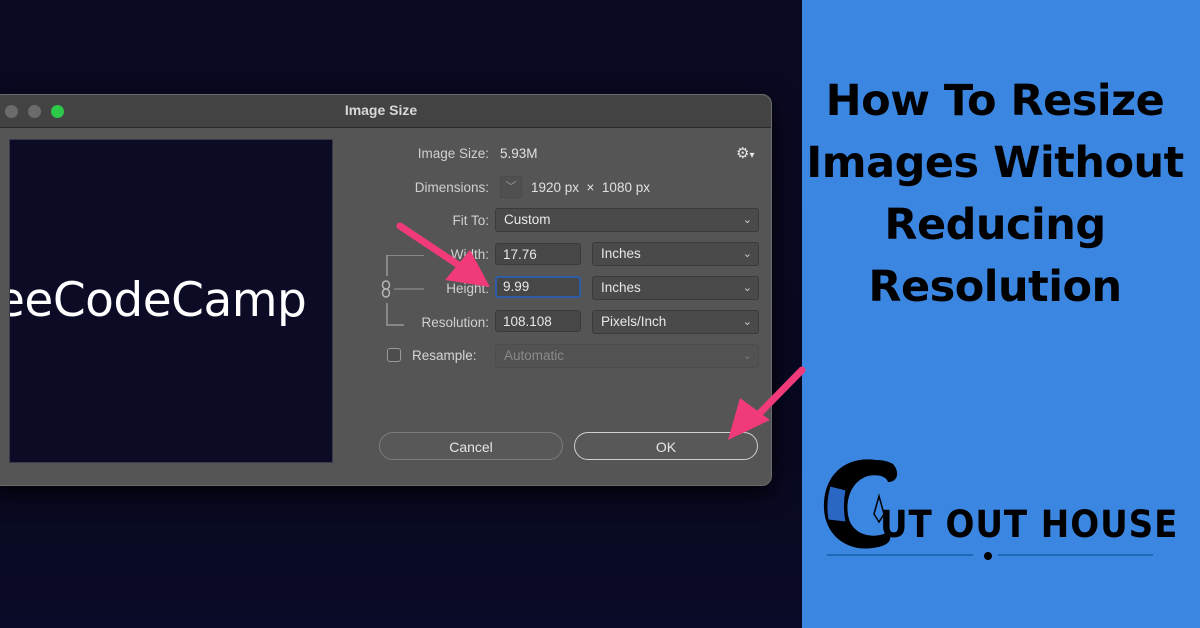 The width and height of the screenshot is (1200, 628). I want to click on fit-to-select: Custom ⌄, so click(627, 220).